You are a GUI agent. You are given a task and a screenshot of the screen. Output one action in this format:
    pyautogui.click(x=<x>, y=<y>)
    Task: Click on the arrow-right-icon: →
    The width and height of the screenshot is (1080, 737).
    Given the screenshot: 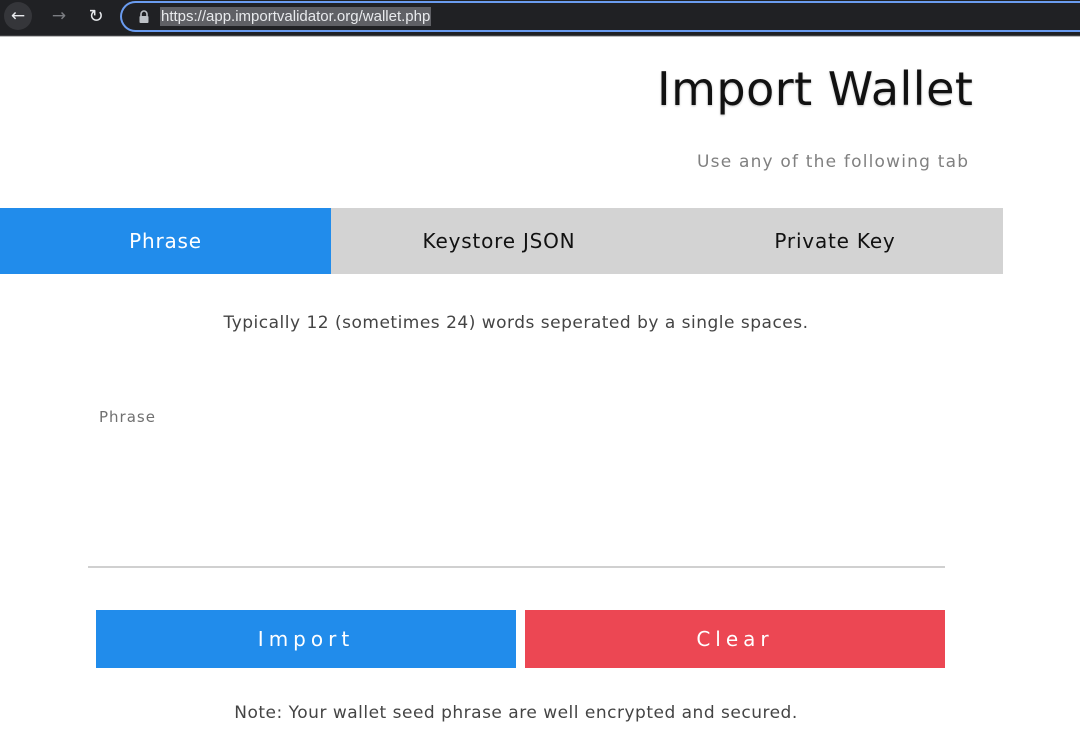 What is the action you would take?
    pyautogui.click(x=59, y=16)
    